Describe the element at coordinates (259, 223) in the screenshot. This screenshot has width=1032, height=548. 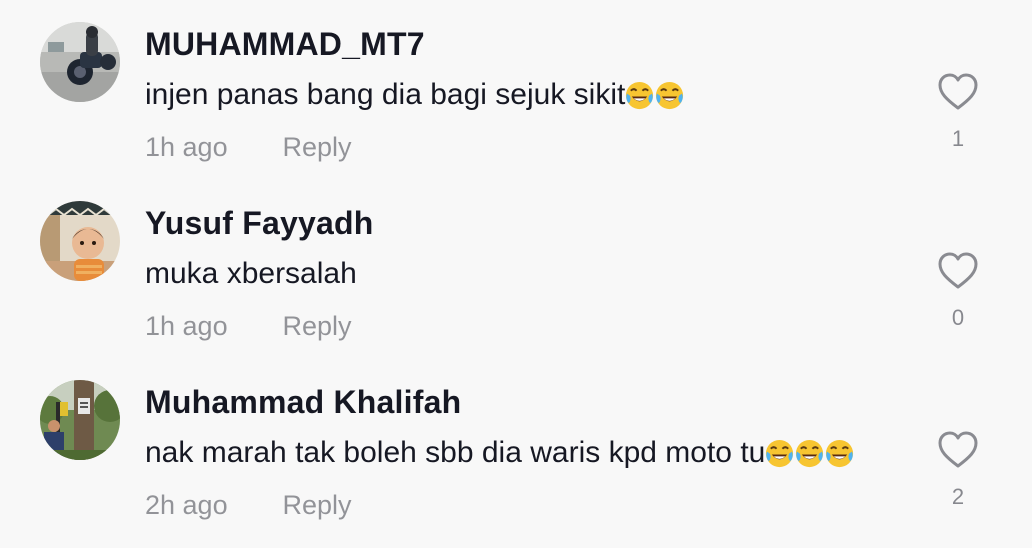
I see `username: Yusuf Fayyadh` at that location.